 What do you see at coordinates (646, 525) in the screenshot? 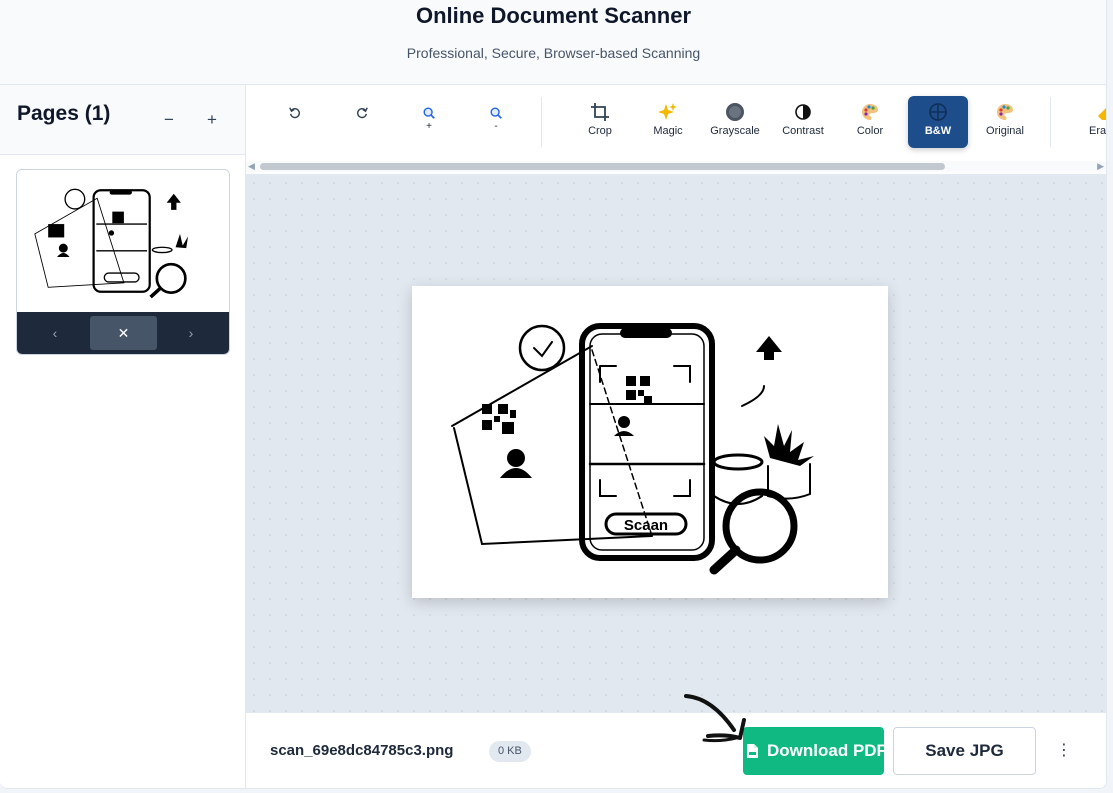
I see `svg-text: Scaan` at bounding box center [646, 525].